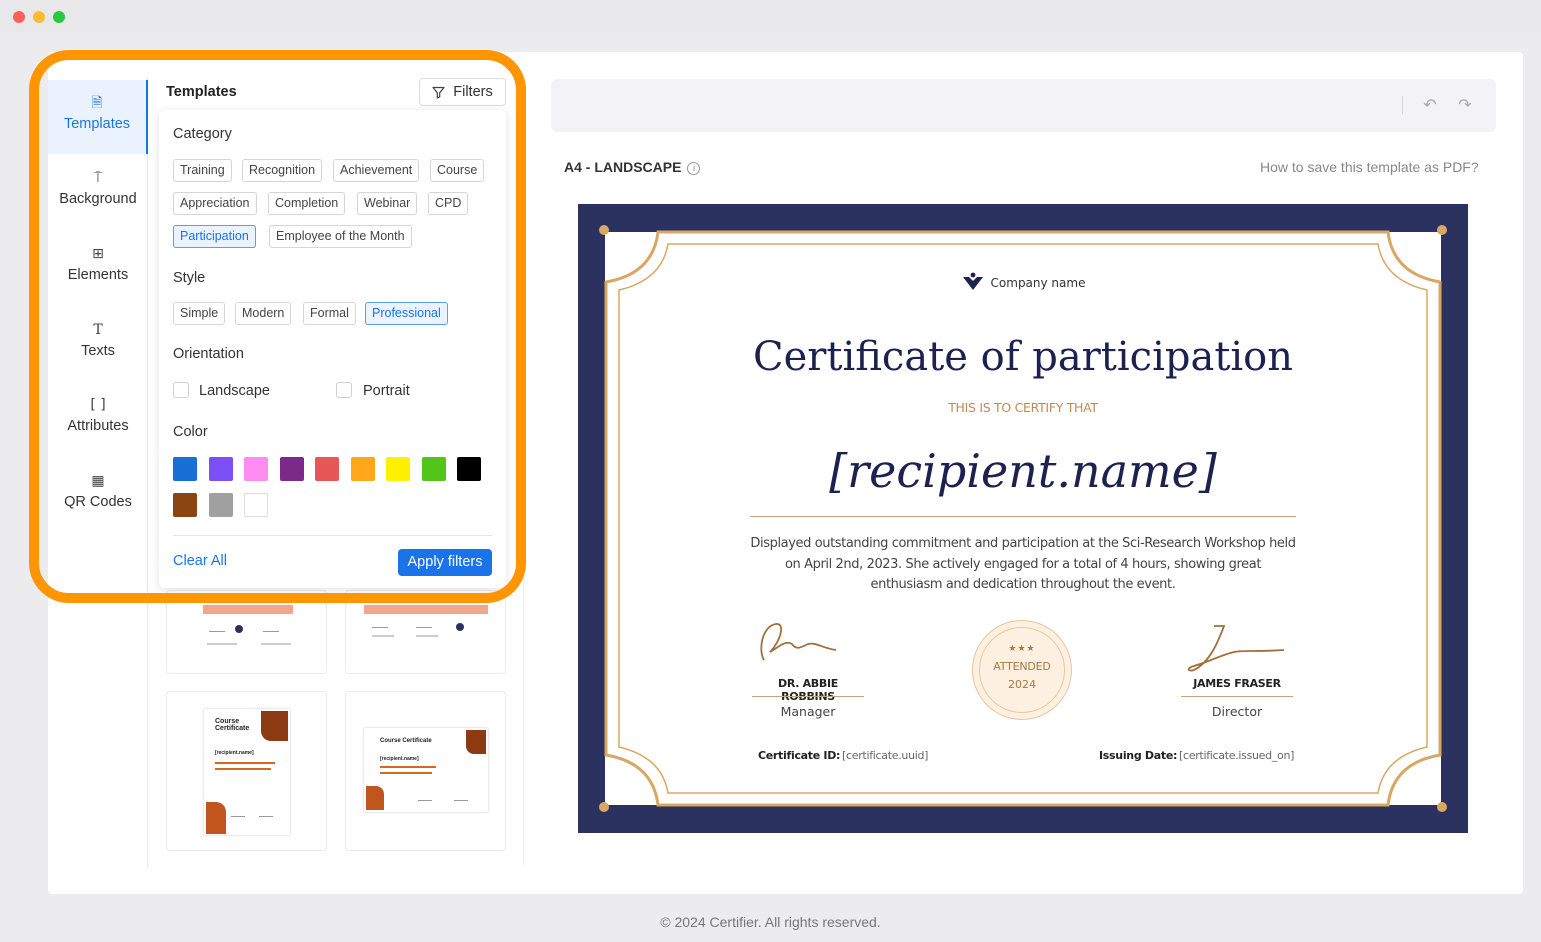 The width and height of the screenshot is (1541, 942). Describe the element at coordinates (307, 203) in the screenshot. I see `category-chip-completion: Completion` at that location.